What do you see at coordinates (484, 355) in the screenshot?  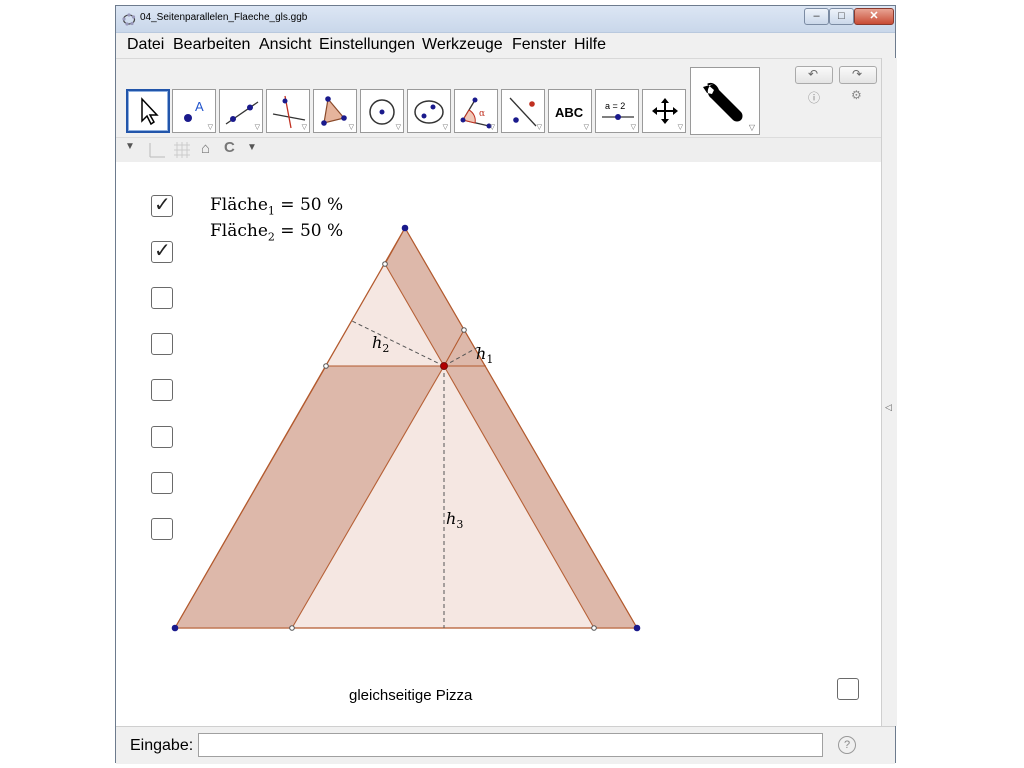 I see `label-h1: h1` at bounding box center [484, 355].